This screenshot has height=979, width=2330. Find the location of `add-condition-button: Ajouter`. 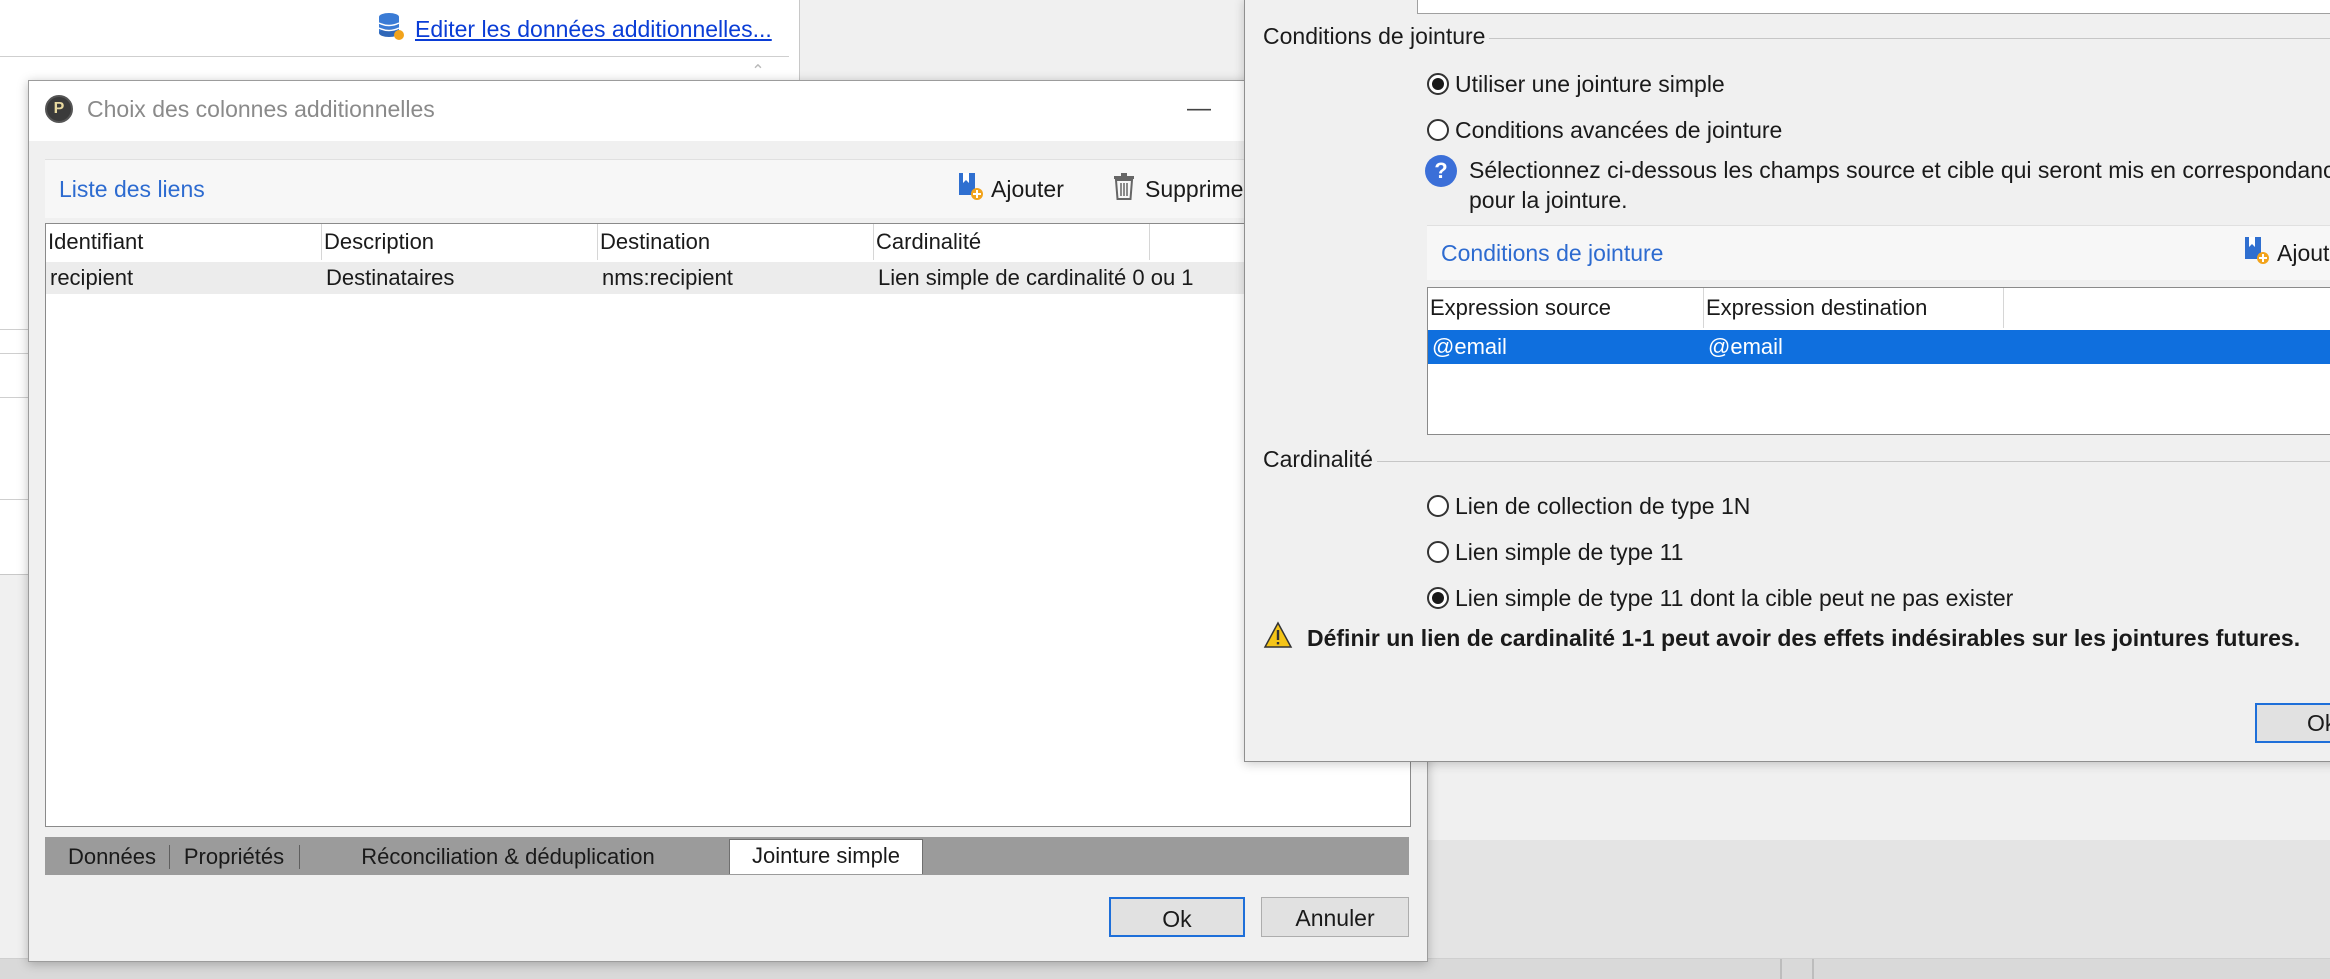

add-condition-button: Ajouter is located at coordinates (2286, 253).